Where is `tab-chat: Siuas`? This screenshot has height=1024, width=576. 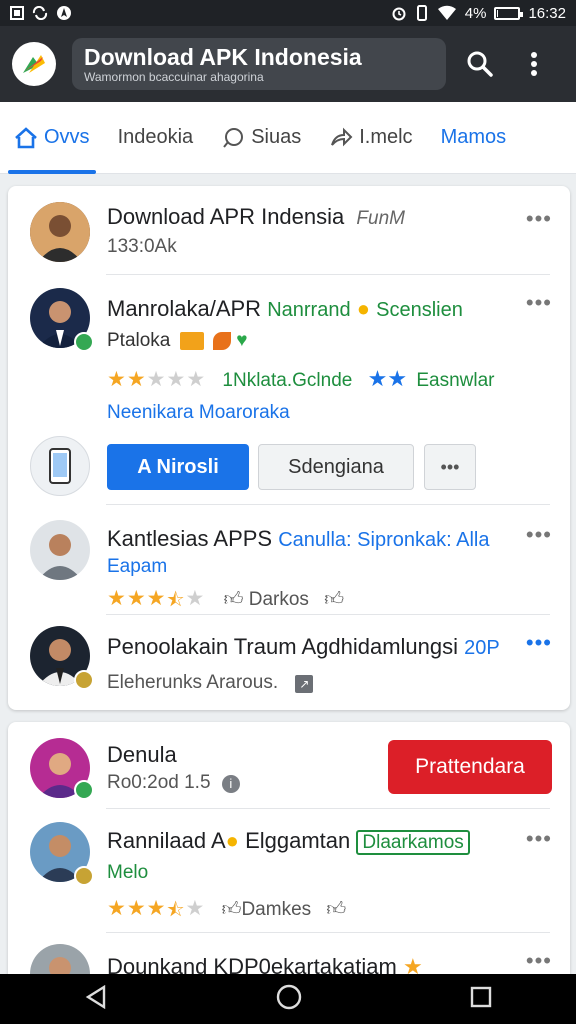 tab-chat: Siuas is located at coordinates (261, 138).